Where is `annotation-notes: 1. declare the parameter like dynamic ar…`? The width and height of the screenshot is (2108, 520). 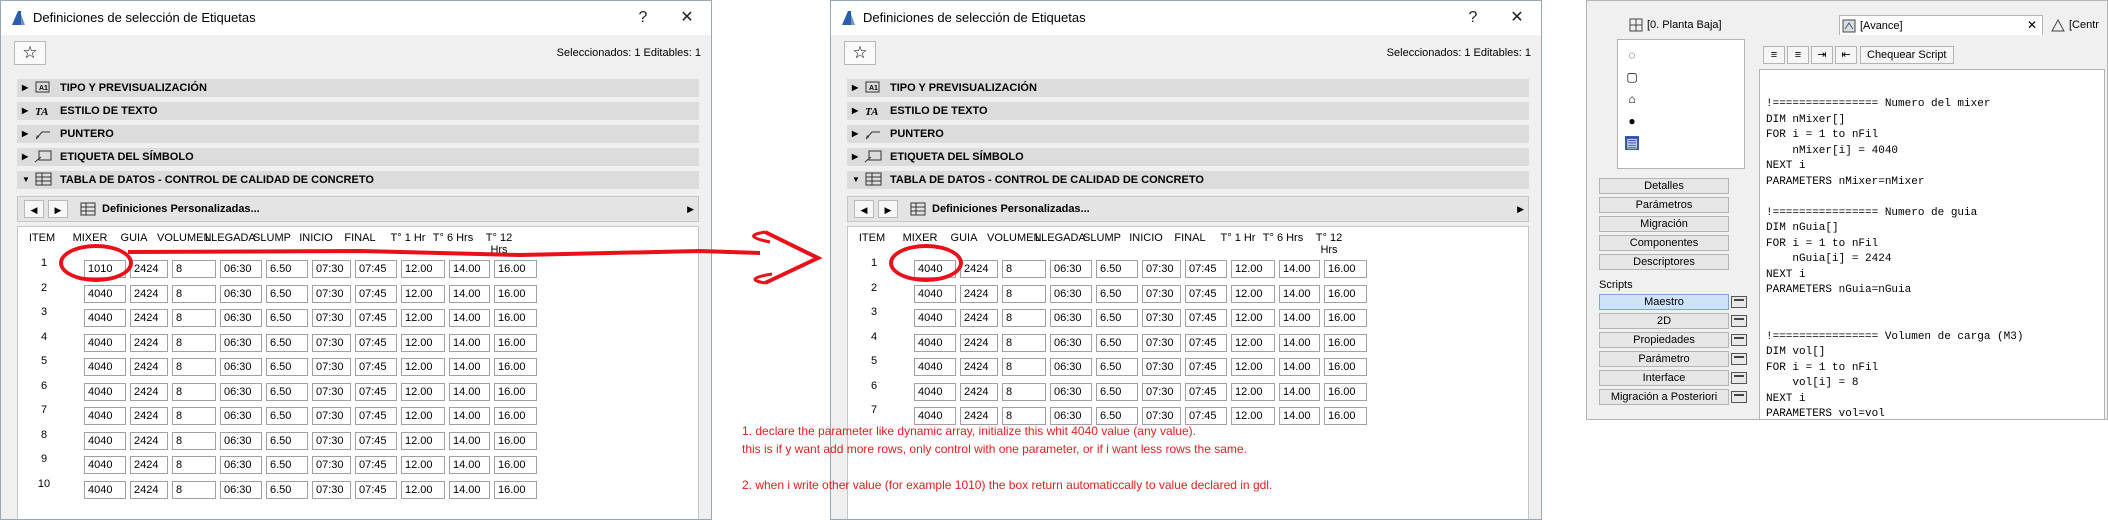
annotation-notes: 1. declare the parameter like dynamic ar… is located at coordinates (1007, 458).